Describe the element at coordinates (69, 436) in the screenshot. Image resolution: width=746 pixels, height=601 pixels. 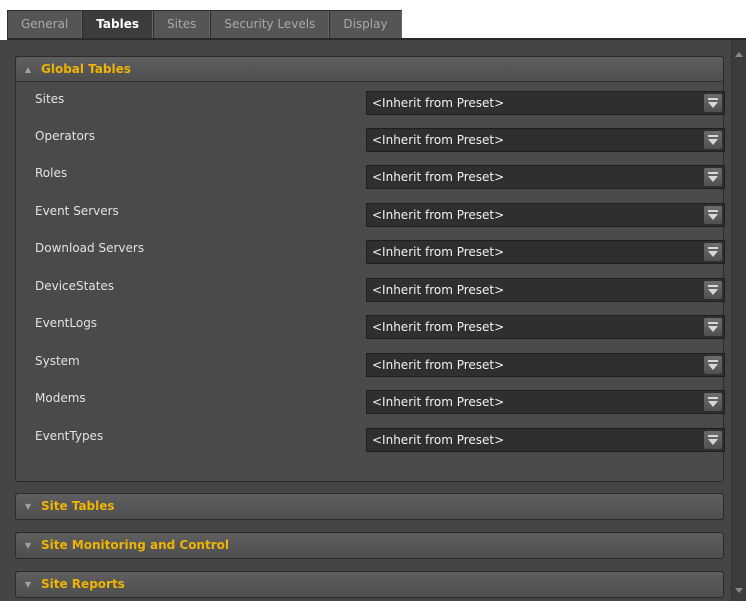
I see `row-label: EventTypes` at that location.